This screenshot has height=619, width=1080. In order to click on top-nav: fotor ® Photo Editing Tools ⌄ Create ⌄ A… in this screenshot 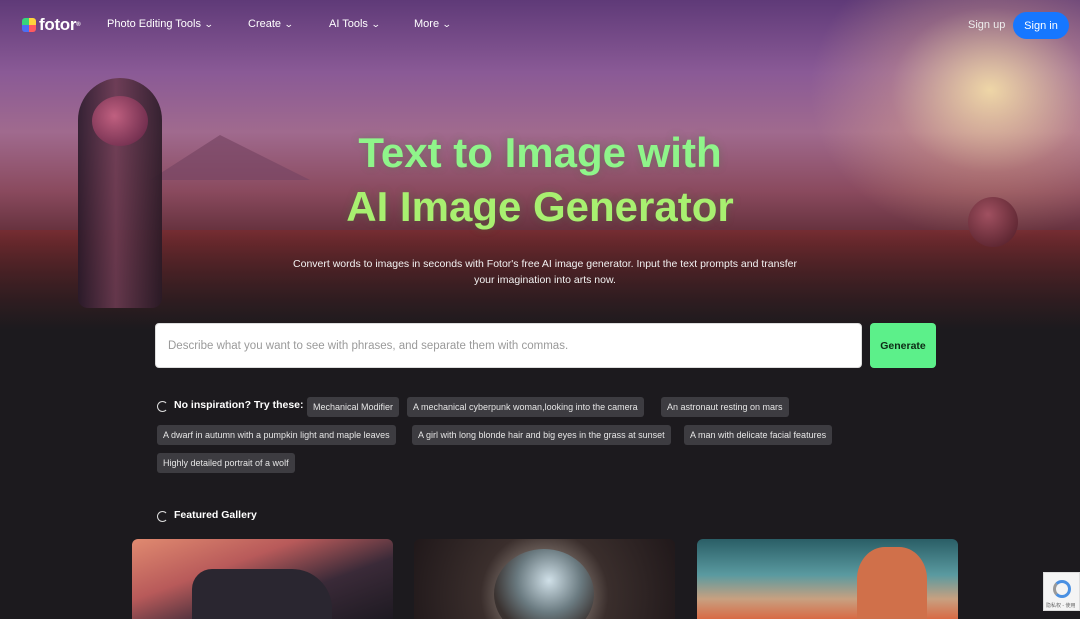, I will do `click(540, 25)`.